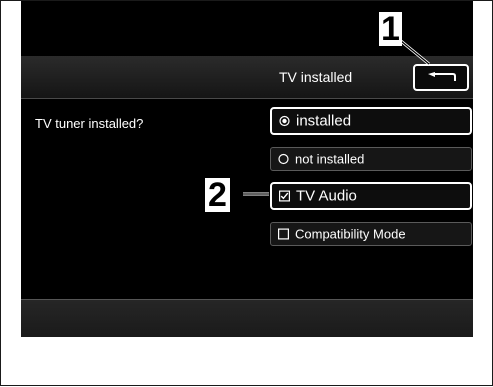 The width and height of the screenshot is (493, 387). I want to click on option-not-installed: not installed, so click(371, 159).